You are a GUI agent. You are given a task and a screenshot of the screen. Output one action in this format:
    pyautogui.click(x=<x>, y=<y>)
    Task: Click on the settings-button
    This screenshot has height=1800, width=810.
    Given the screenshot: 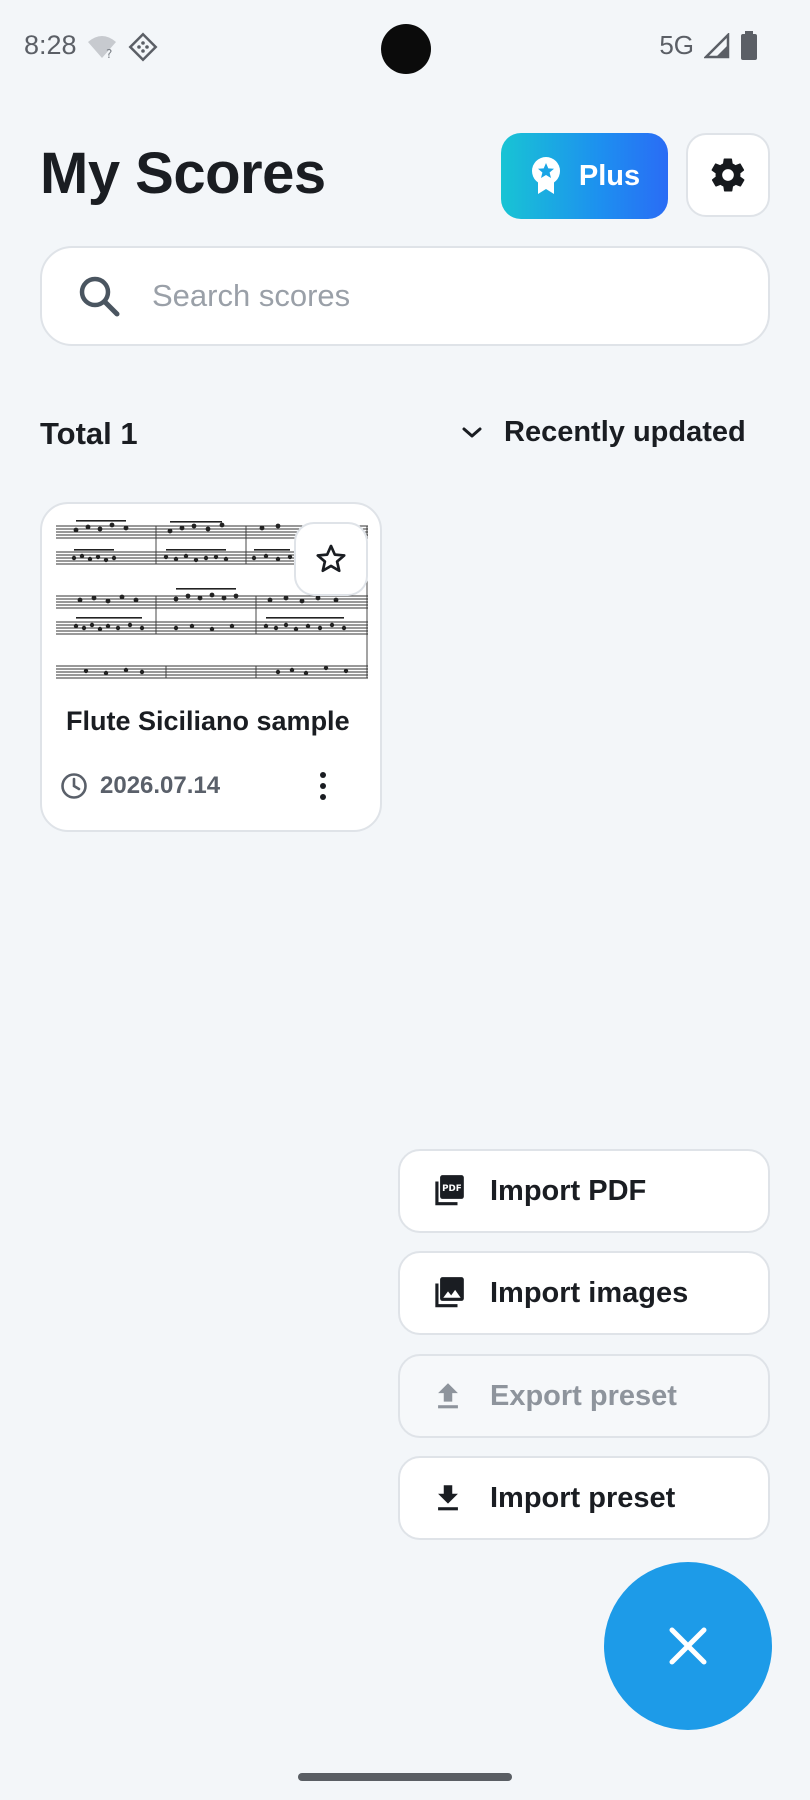 What is the action you would take?
    pyautogui.click(x=728, y=175)
    